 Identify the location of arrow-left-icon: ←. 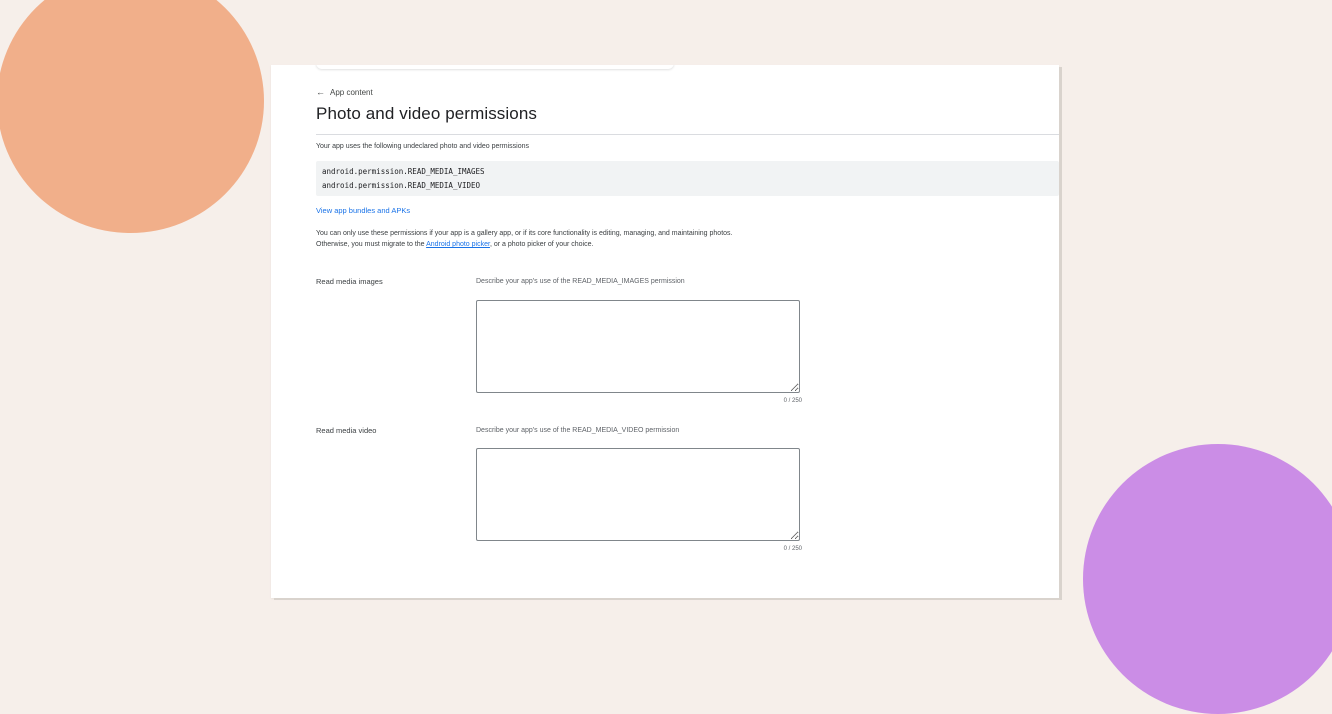
(320, 92).